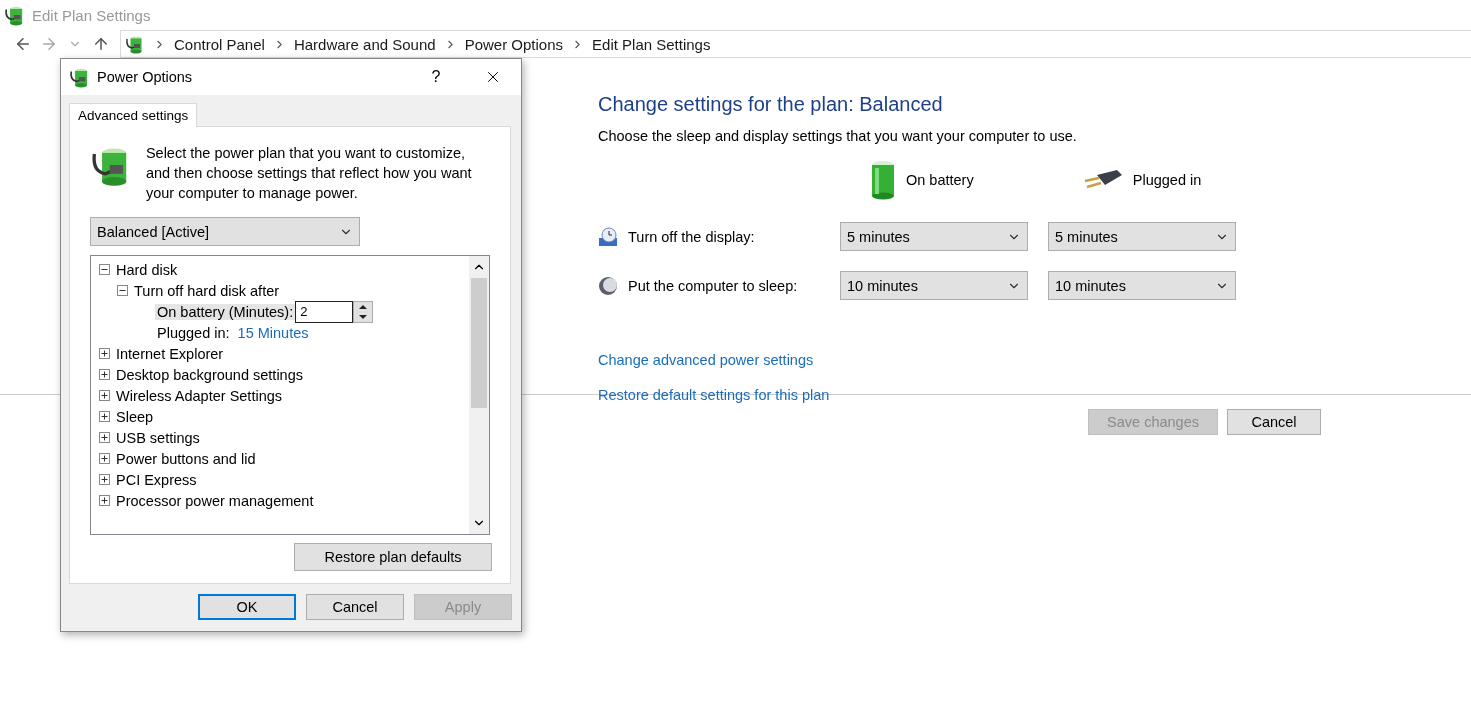  What do you see at coordinates (1167, 180) in the screenshot?
I see `column-heading: Plugged in` at bounding box center [1167, 180].